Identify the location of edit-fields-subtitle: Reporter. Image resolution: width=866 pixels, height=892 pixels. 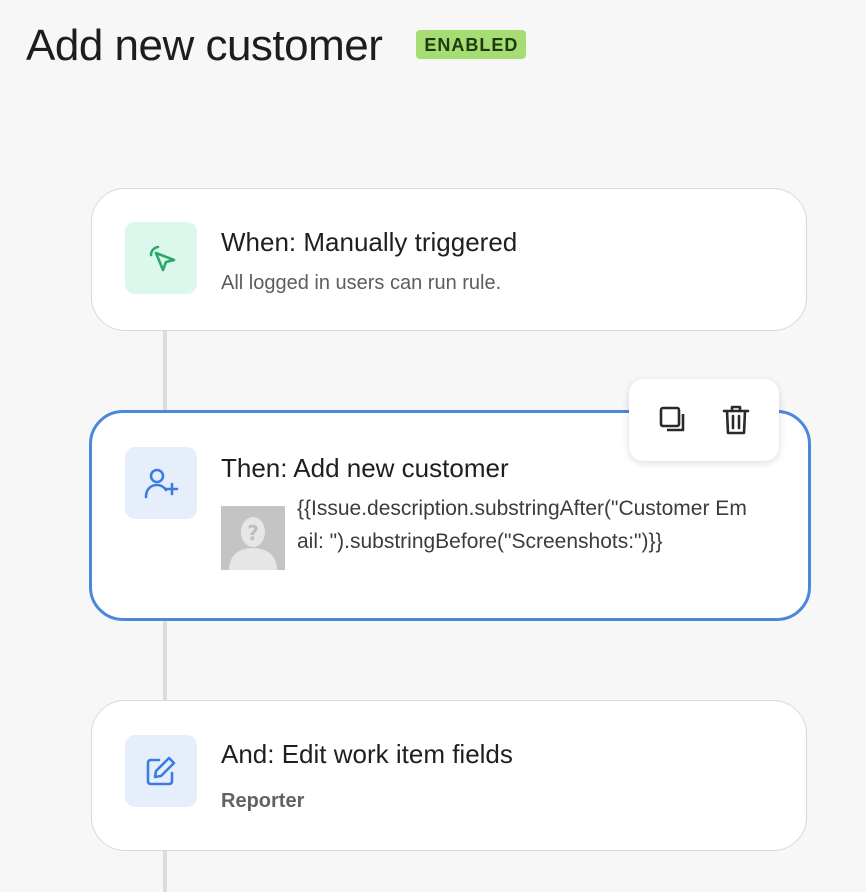
(263, 801).